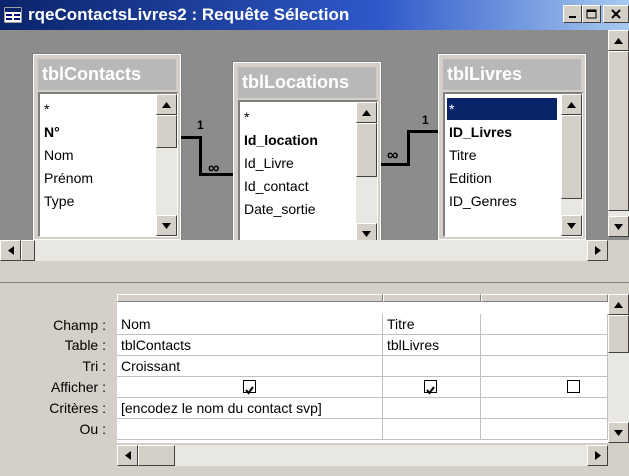 The image size is (629, 476). What do you see at coordinates (432, 345) in the screenshot?
I see `cell-table: tblLivres` at bounding box center [432, 345].